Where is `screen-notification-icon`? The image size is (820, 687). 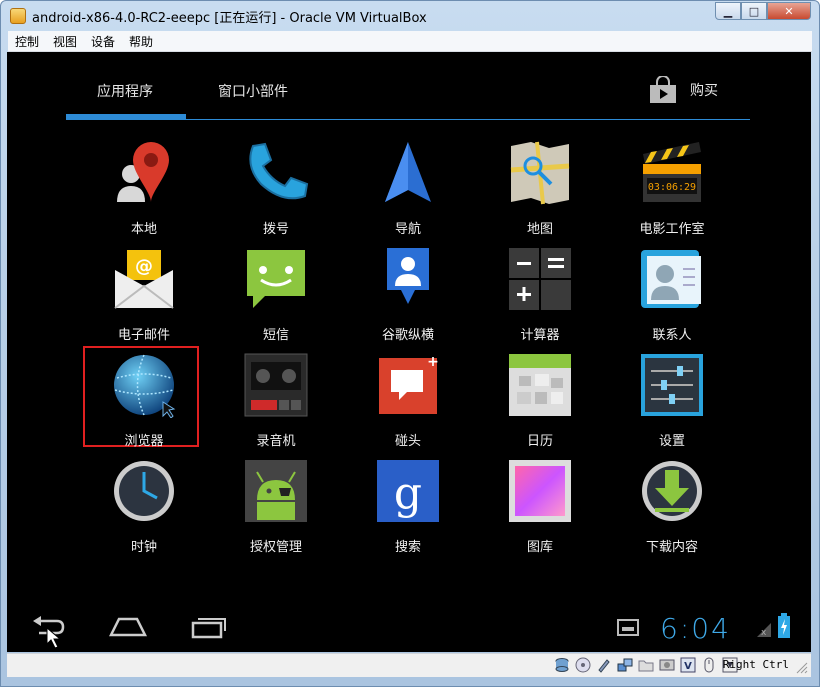
screen-notification-icon is located at coordinates (628, 627).